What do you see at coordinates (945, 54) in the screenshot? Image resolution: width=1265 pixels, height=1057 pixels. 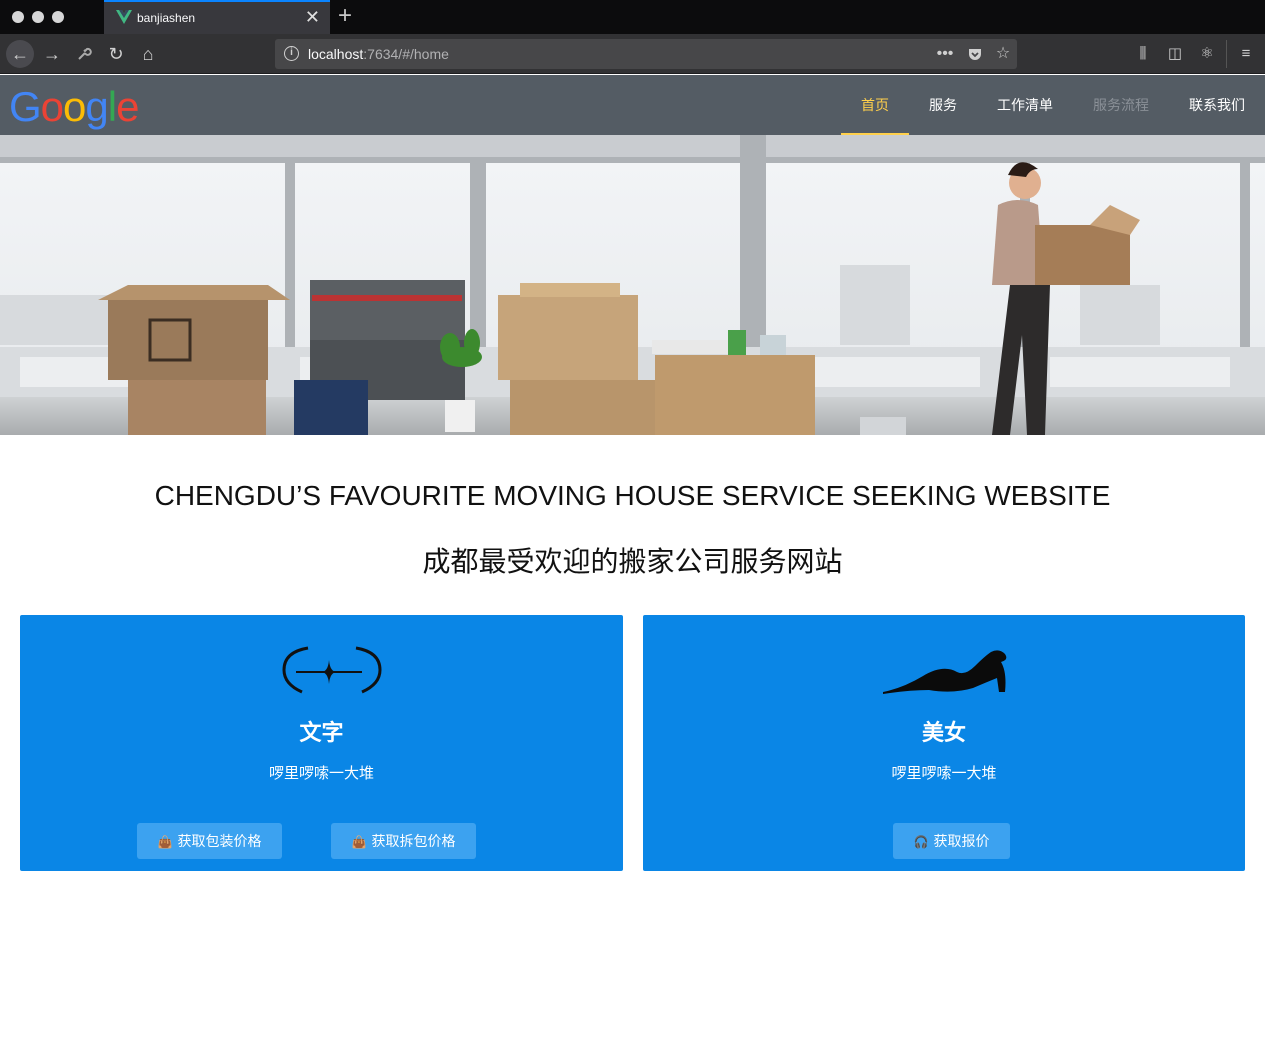 I see `more-icon: •••` at bounding box center [945, 54].